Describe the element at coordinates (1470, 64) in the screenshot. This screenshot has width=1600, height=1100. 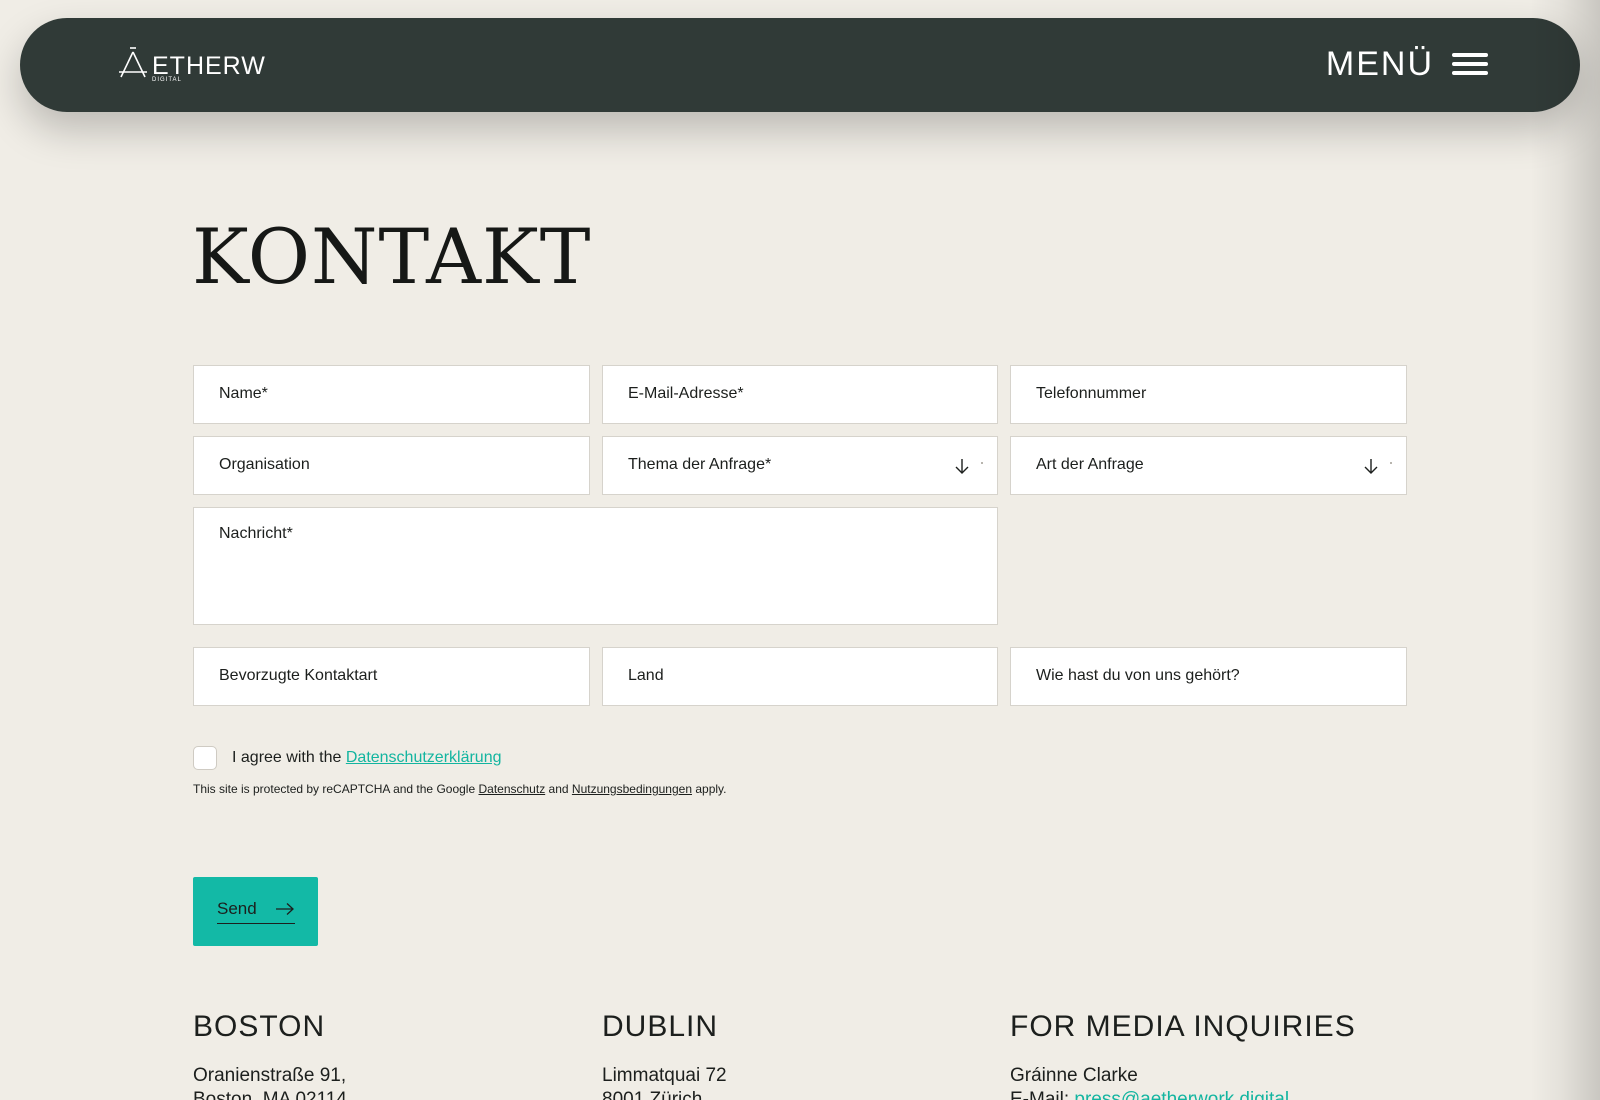
I see `hamburger-icon` at that location.